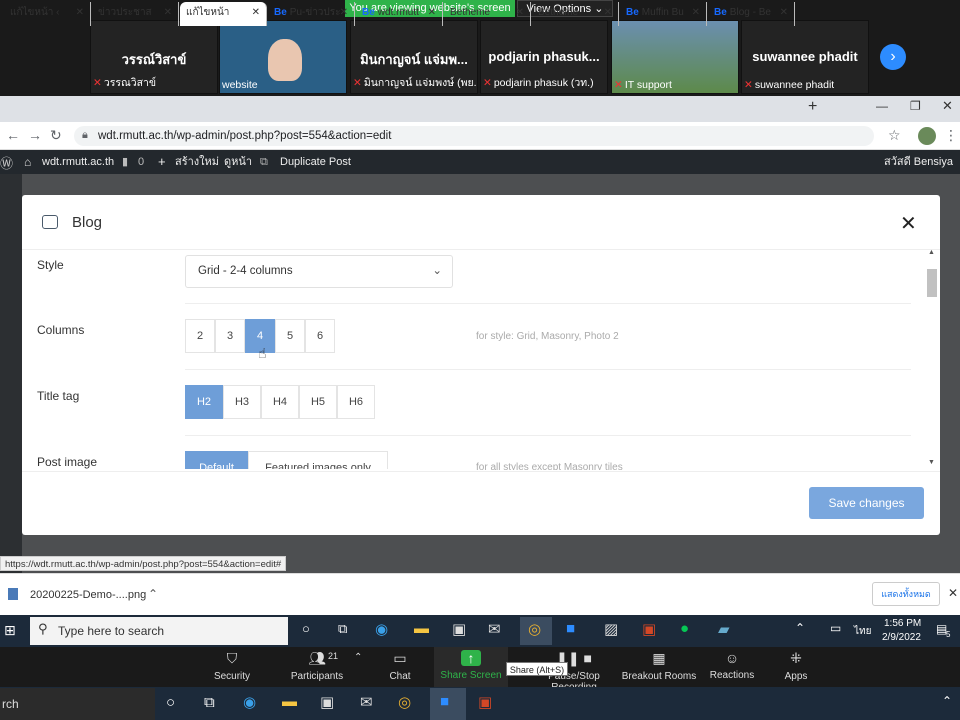  What do you see at coordinates (232, 666) in the screenshot?
I see `security-button: ⛉ Security` at bounding box center [232, 666].